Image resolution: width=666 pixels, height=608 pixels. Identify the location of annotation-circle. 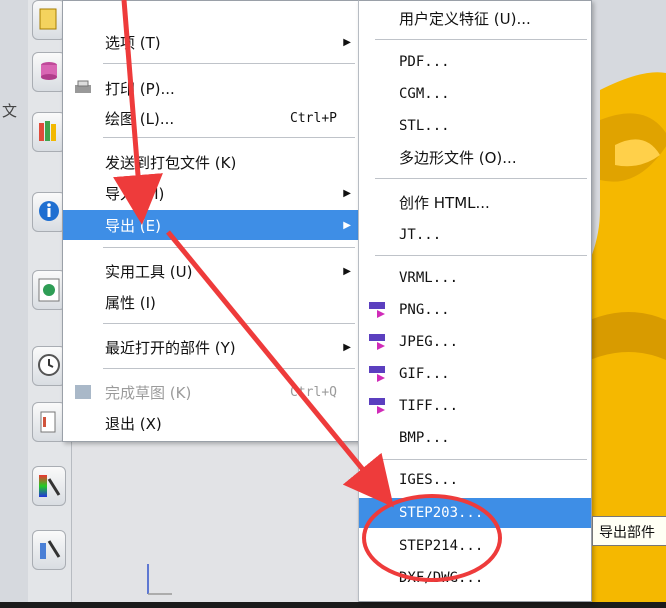
(432, 538).